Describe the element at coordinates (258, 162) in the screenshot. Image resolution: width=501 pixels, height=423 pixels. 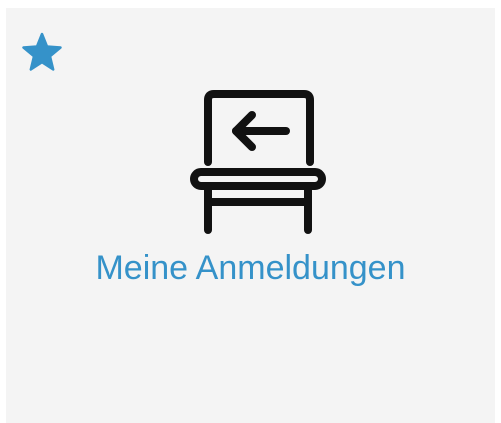
I see `lectern-arrow-left-icon` at that location.